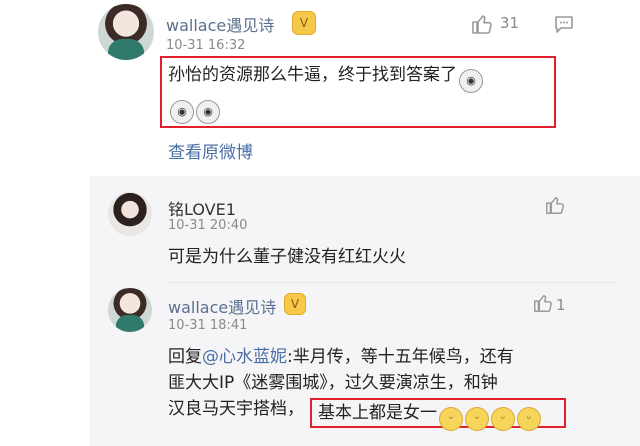 The image size is (640, 446). I want to click on post-timestamp: 10-31 16:32, so click(206, 45).